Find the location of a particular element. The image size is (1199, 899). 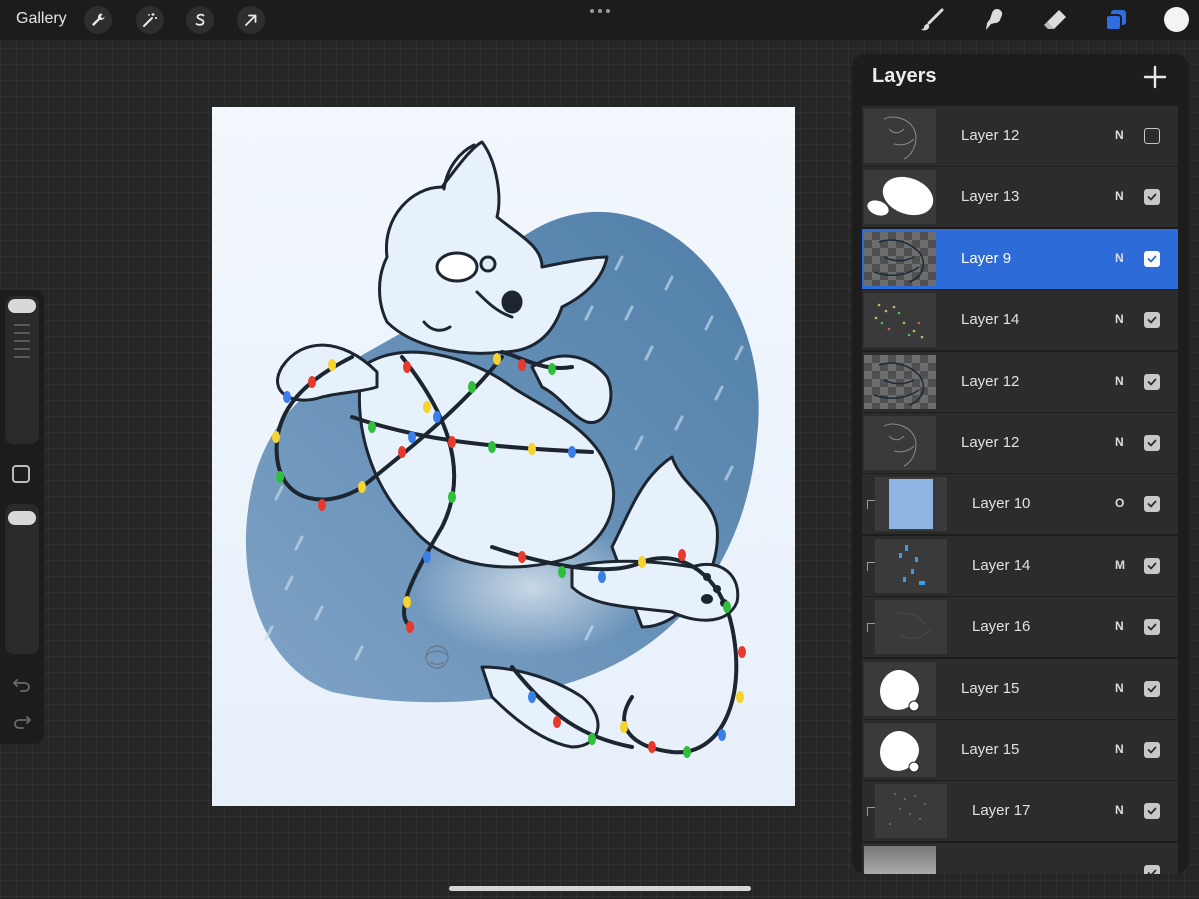

blend-mode-button: O is located at coordinates (1119, 503).